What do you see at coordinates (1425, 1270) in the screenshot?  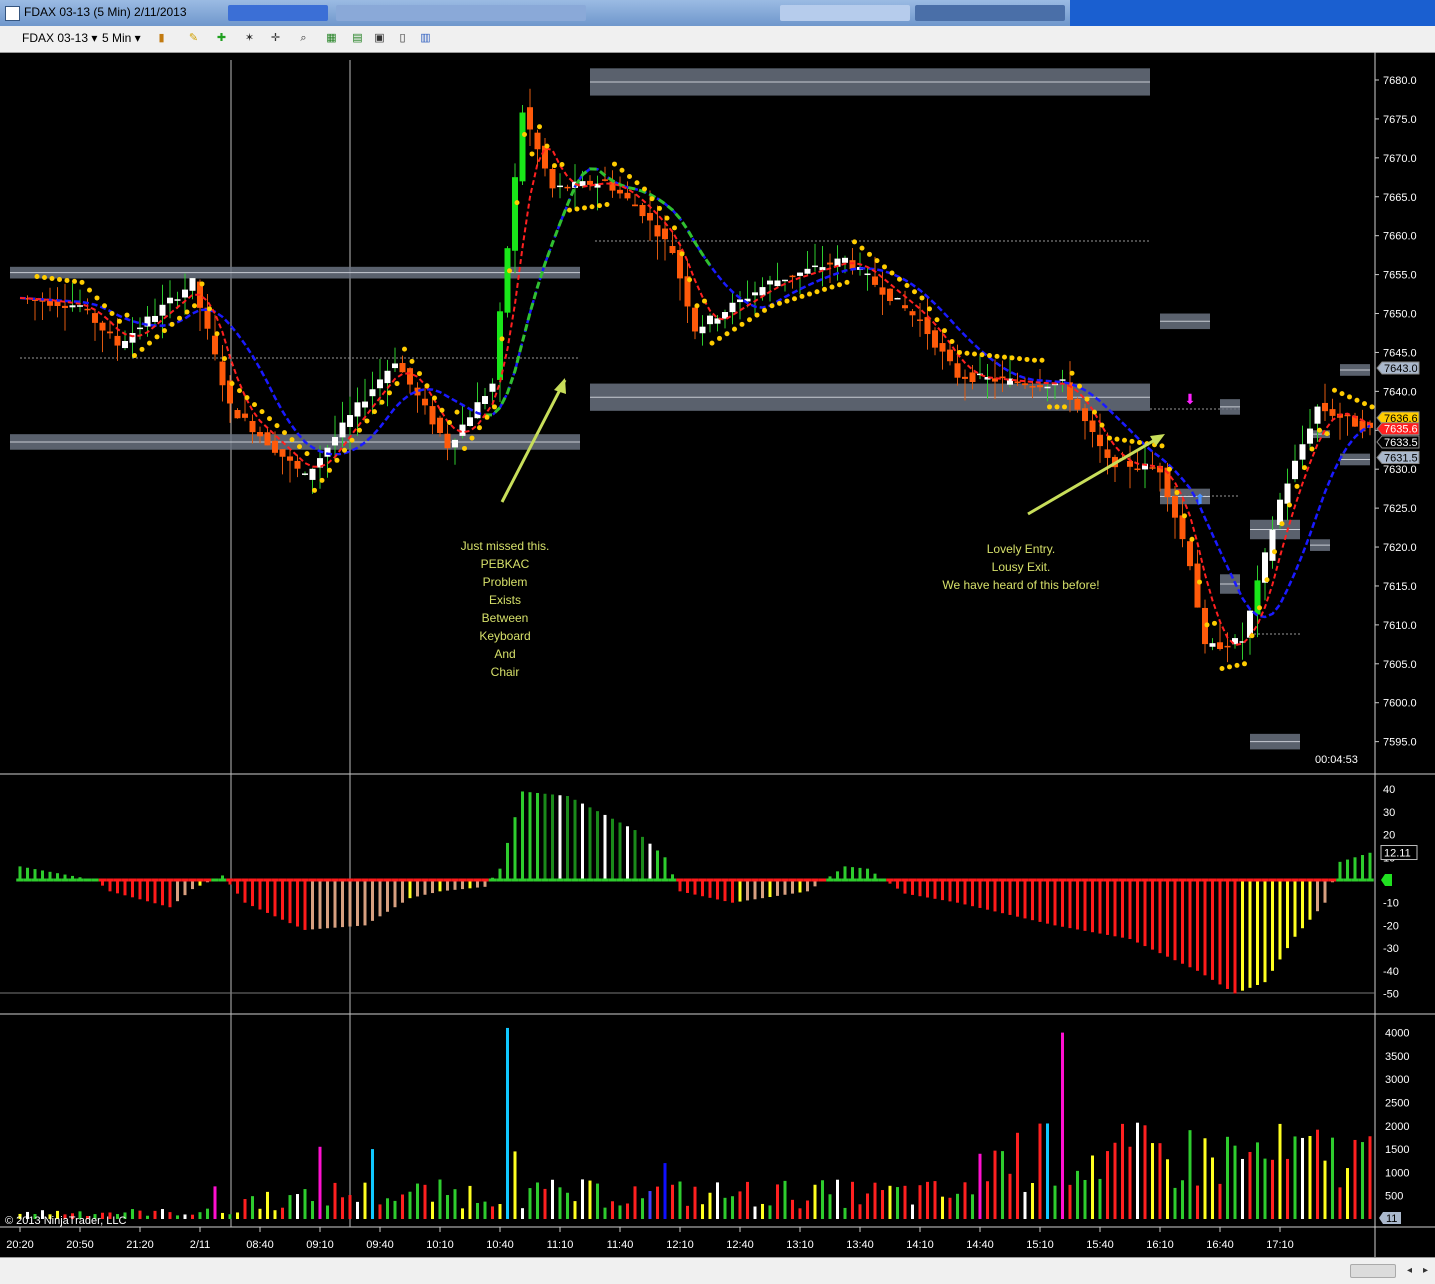 I see `scroll-right-arrow-icon: ▸` at bounding box center [1425, 1270].